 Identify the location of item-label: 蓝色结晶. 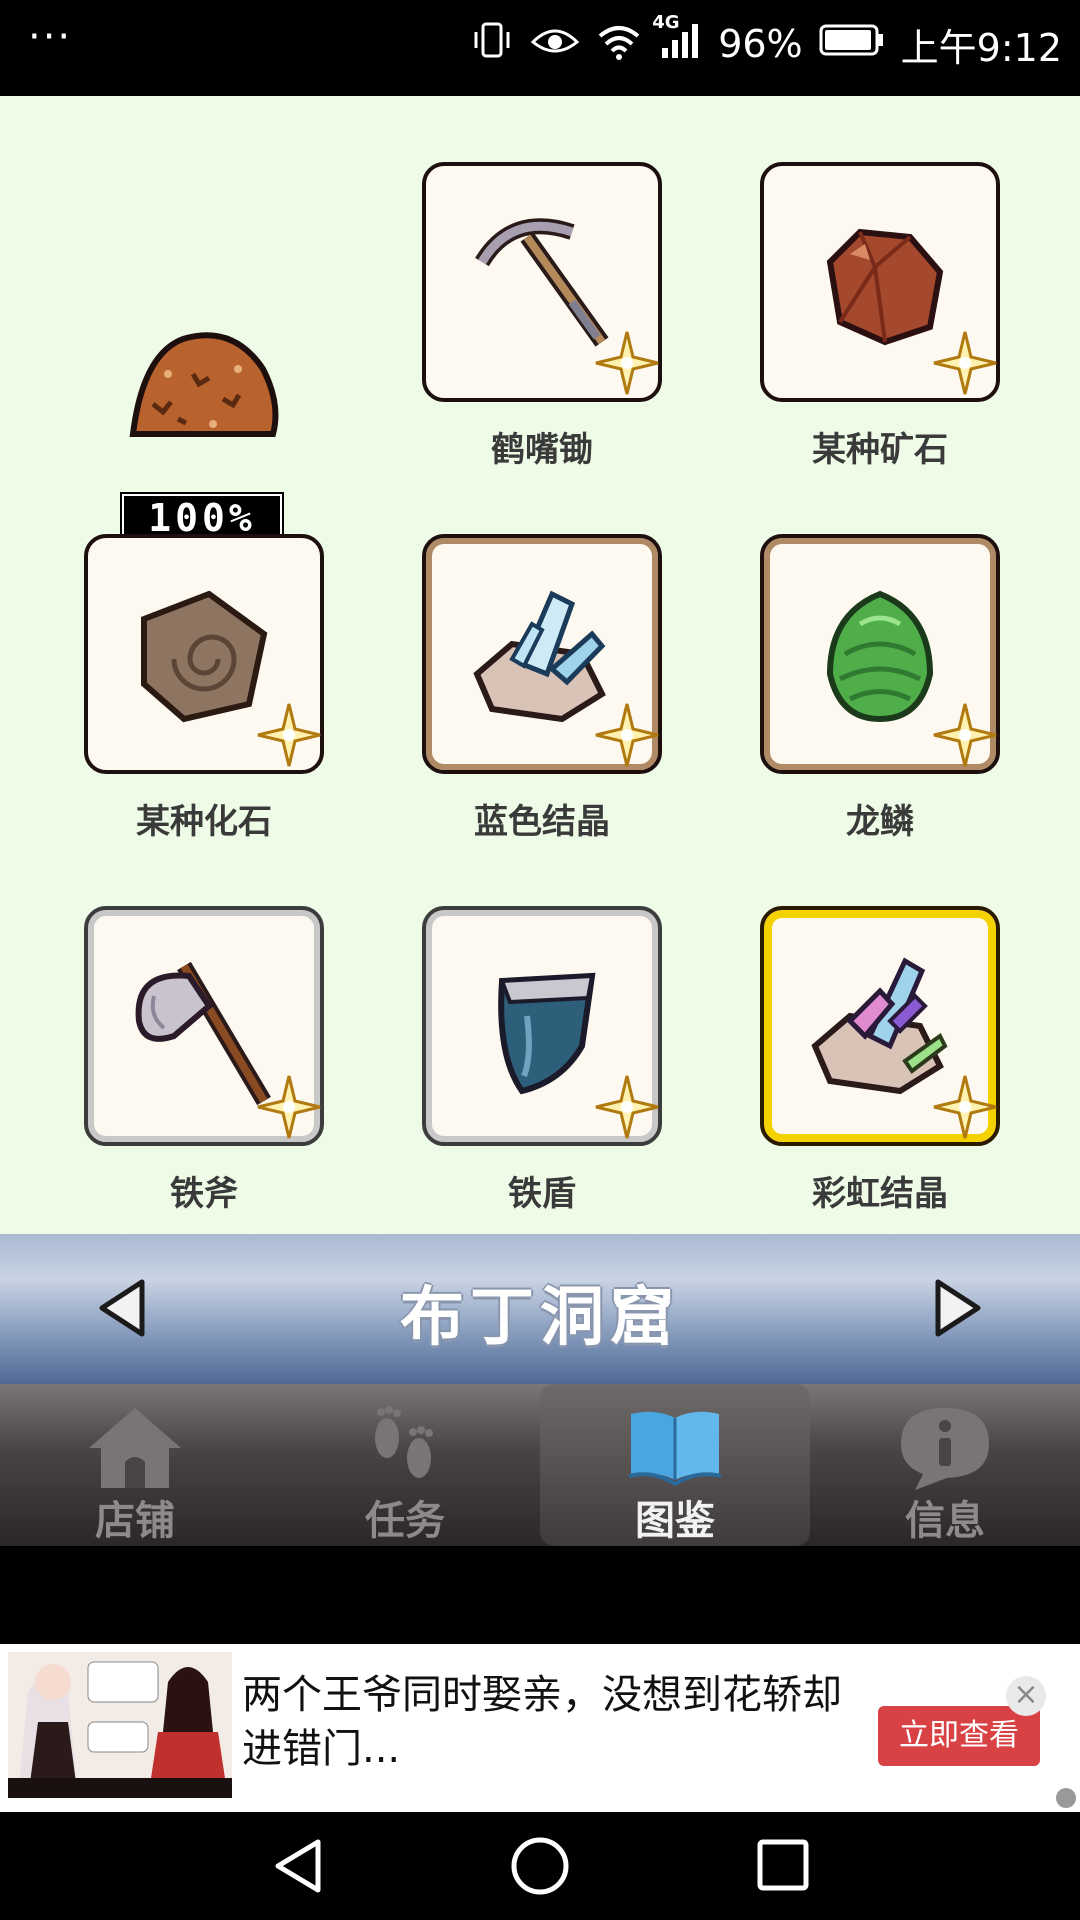
(542, 822).